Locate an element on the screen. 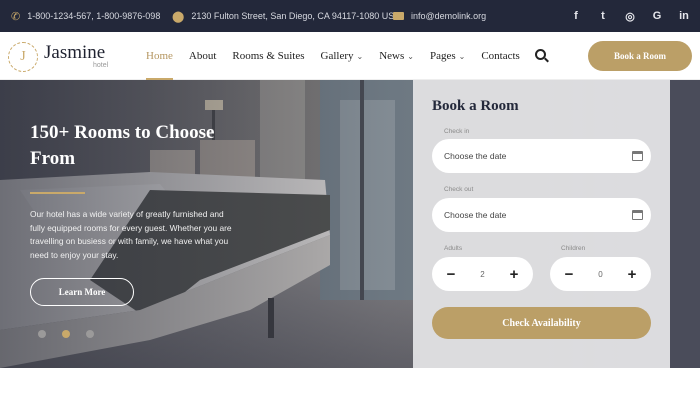 The image size is (700, 414). next-slide-preview is located at coordinates (685, 224).